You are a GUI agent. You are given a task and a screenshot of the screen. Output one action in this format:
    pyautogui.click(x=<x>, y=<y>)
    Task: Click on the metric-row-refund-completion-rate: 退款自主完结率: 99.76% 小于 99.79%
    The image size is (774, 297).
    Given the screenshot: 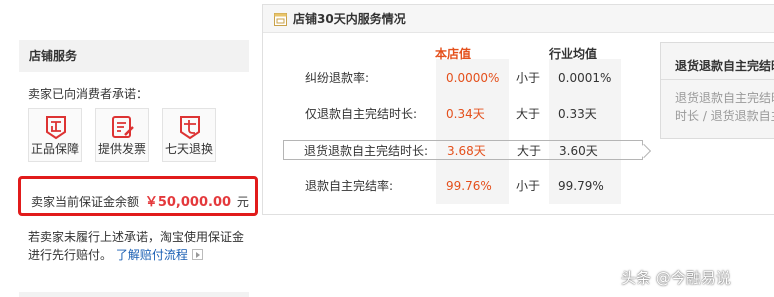 What is the action you would take?
    pyautogui.click(x=453, y=186)
    